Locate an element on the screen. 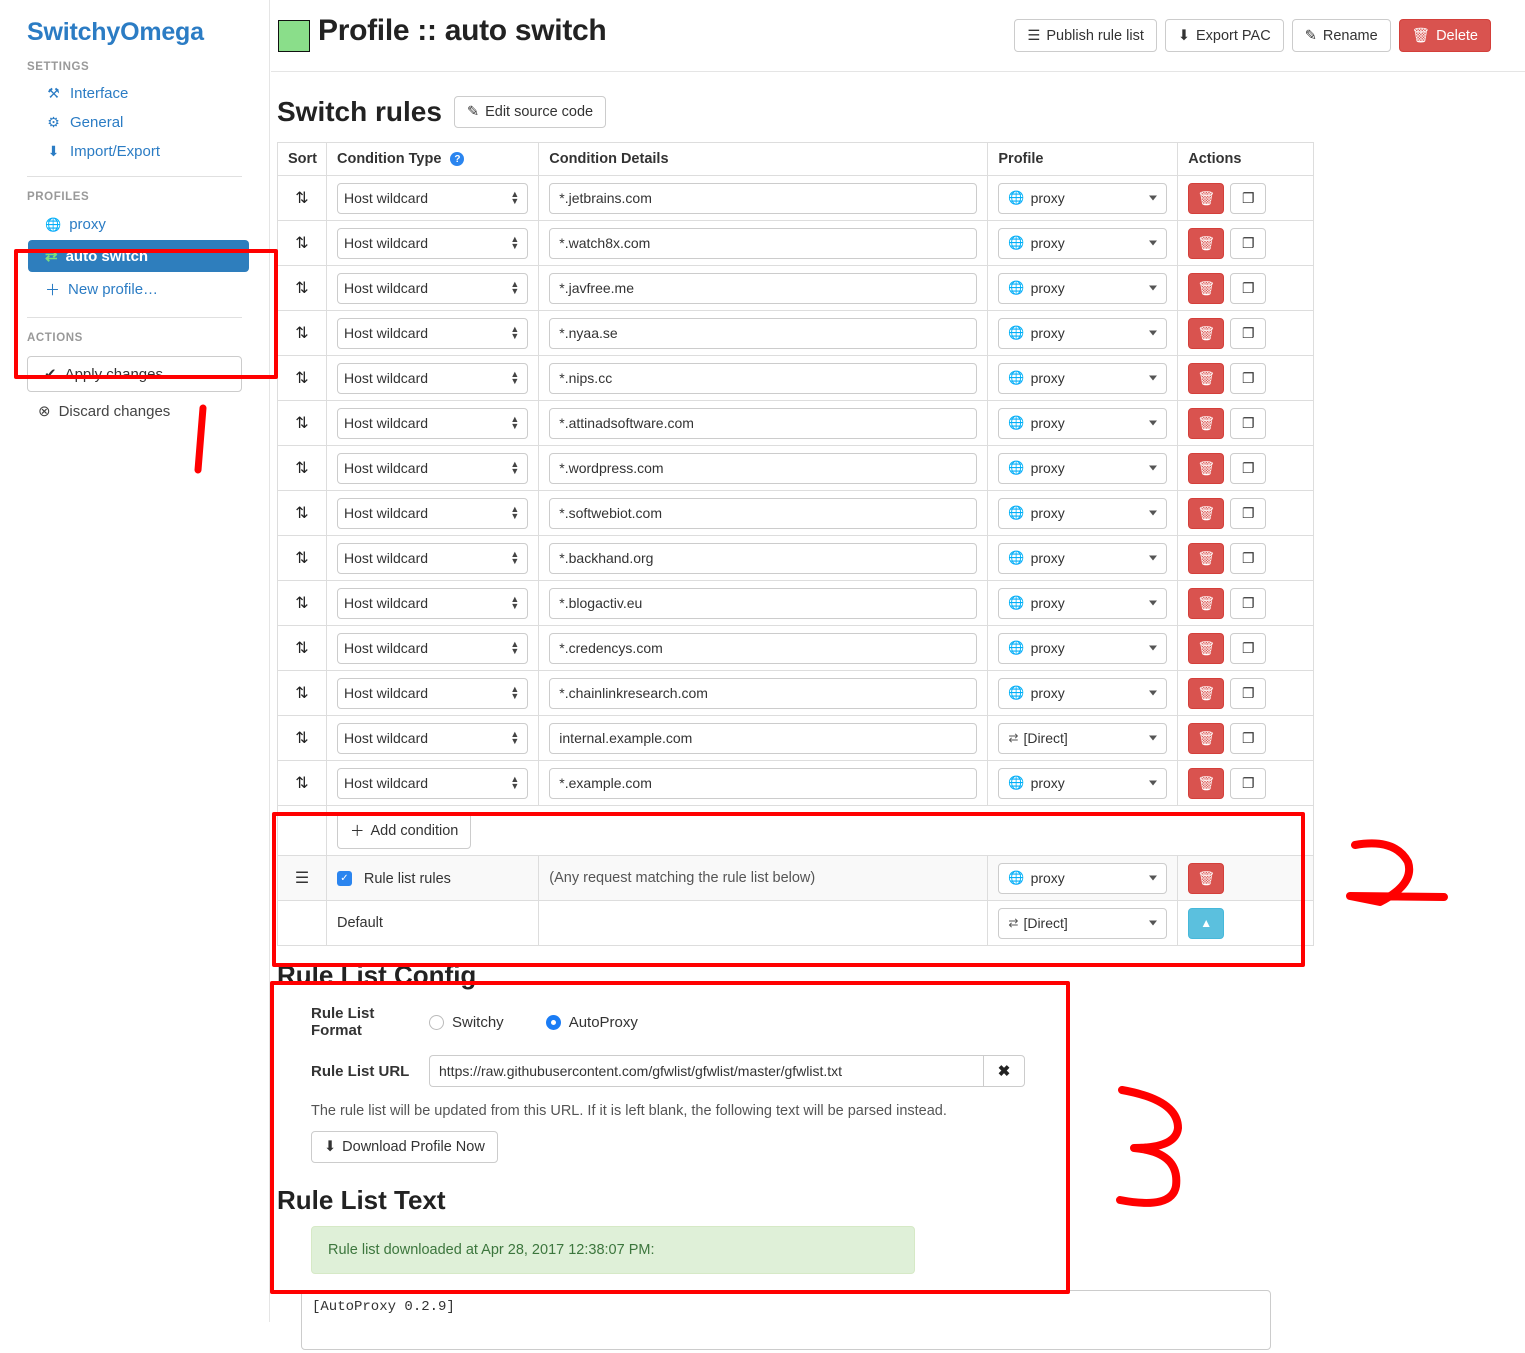 This screenshot has width=1525, height=1353. list-handle-icon: ☰ is located at coordinates (302, 878).